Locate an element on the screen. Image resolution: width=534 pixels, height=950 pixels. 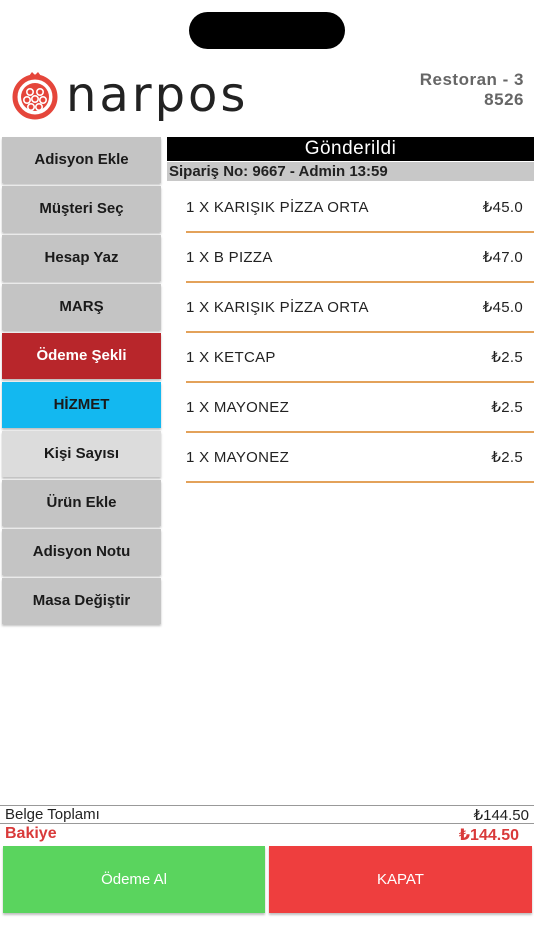
item-name: 1 X KETCAP is located at coordinates (231, 357).